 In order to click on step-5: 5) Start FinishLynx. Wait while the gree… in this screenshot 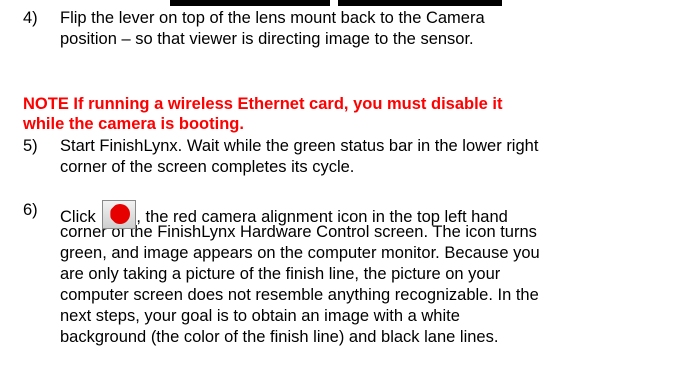, I will do `click(343, 158)`.